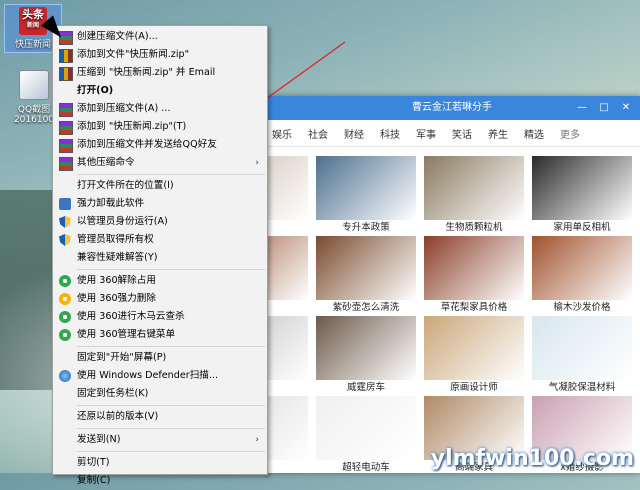 This screenshot has width=640, height=490. Describe the element at coordinates (160, 204) in the screenshot. I see `menu-item: 强力卸载此软件` at that location.